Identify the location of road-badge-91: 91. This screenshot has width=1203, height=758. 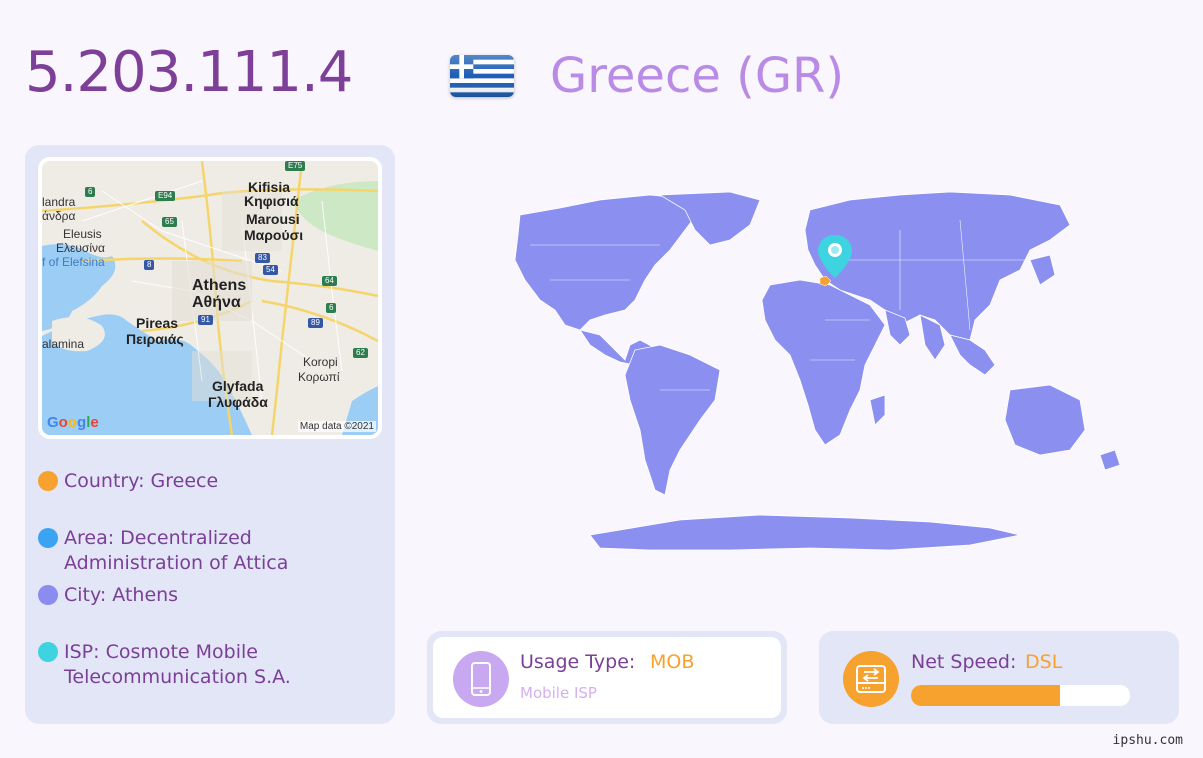
(205, 320).